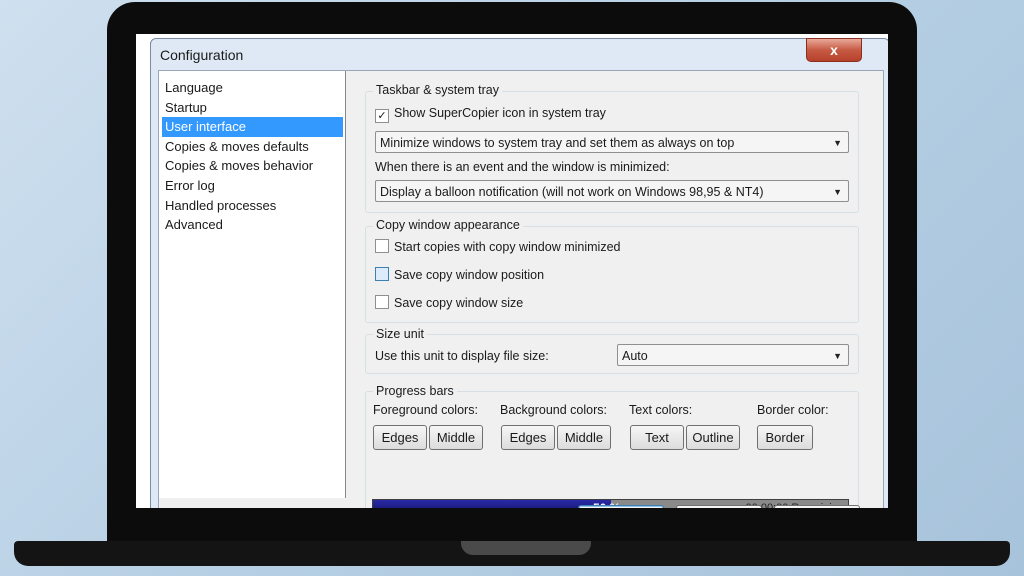 The width and height of the screenshot is (1024, 576). What do you see at coordinates (252, 88) in the screenshot?
I see `sidebar-item-language: Language` at bounding box center [252, 88].